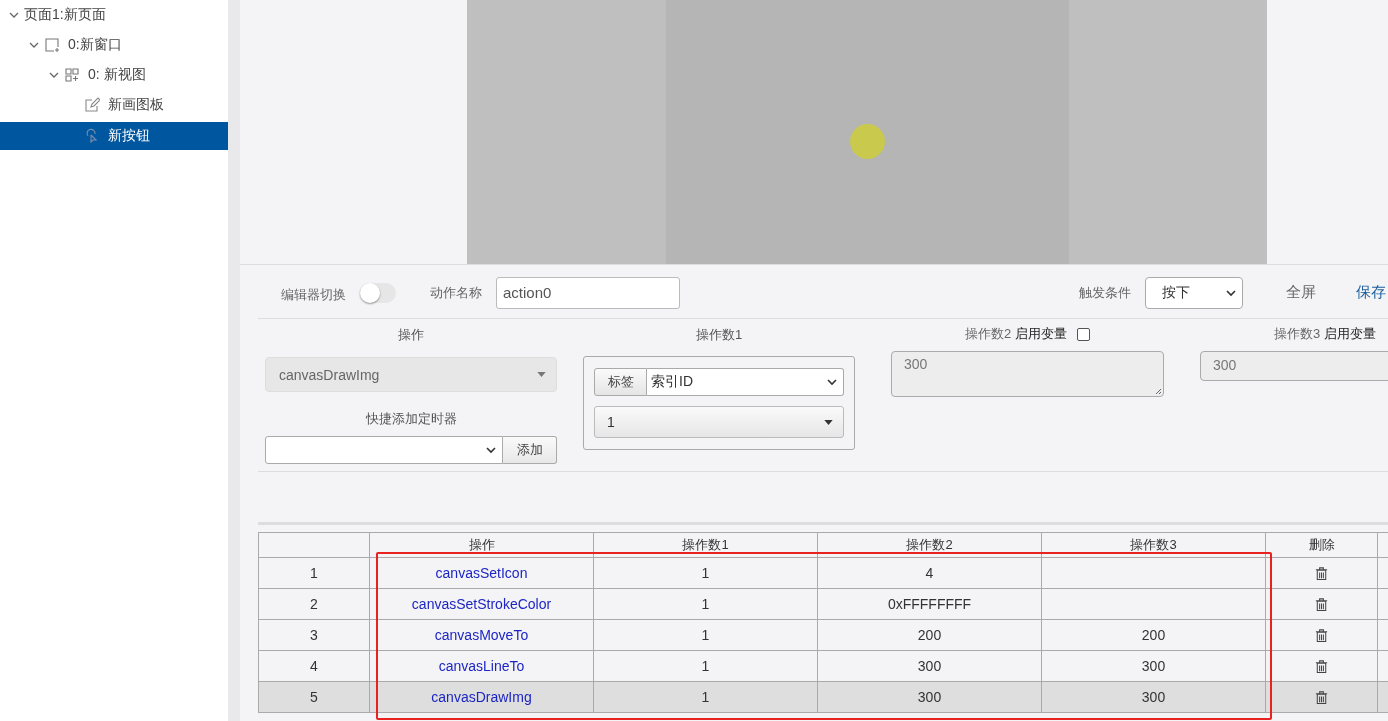 Image resolution: width=1388 pixels, height=721 pixels. Describe the element at coordinates (1301, 292) in the screenshot. I see `fullscreen-link: 全屏` at that location.